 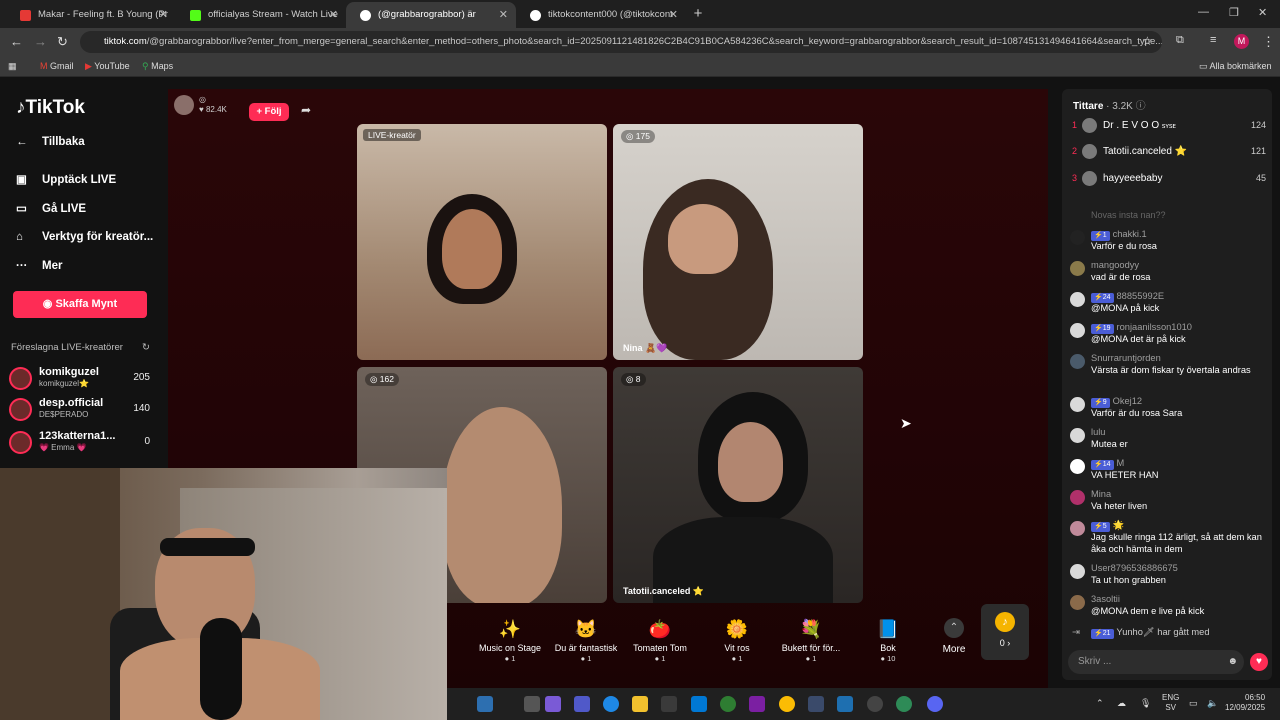 I want to click on tiktok-logo: ♪TikTok, so click(x=50, y=108).